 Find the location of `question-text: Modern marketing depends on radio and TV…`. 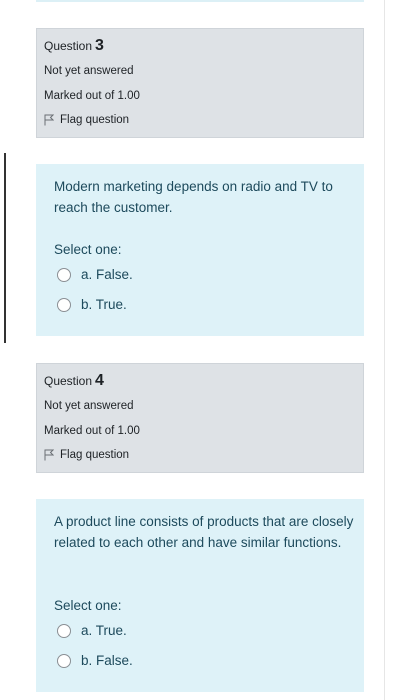

question-text: Modern marketing depends on radio and TV… is located at coordinates (193, 197).